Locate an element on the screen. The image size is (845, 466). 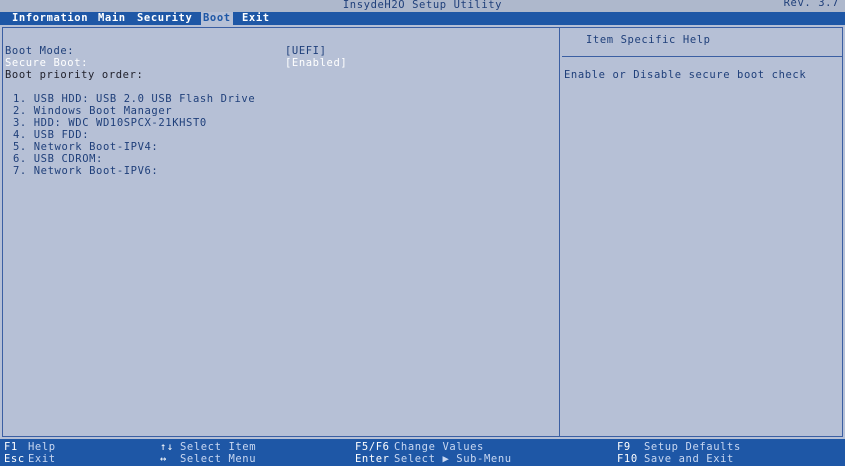
boot-priority-item: 6. USB CDROM: is located at coordinates (58, 159).